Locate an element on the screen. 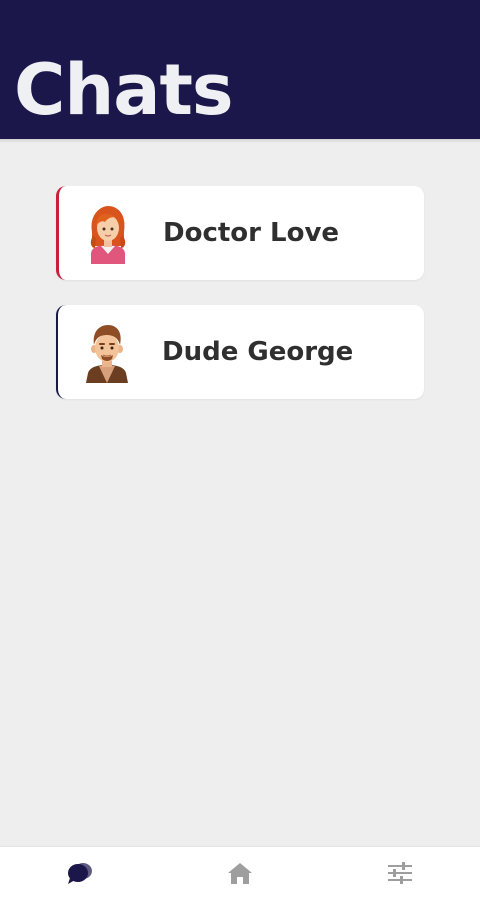 Image resolution: width=480 pixels, height=899 pixels. bottom-navigation is located at coordinates (240, 872).